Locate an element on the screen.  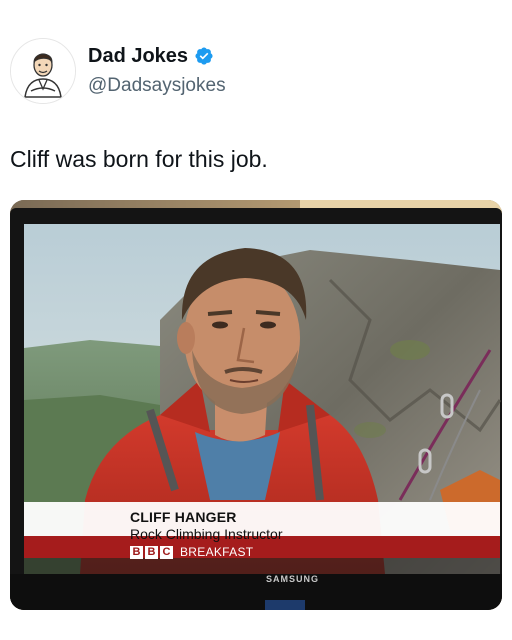
caption-name: CLIFF HANGER is located at coordinates (183, 517).